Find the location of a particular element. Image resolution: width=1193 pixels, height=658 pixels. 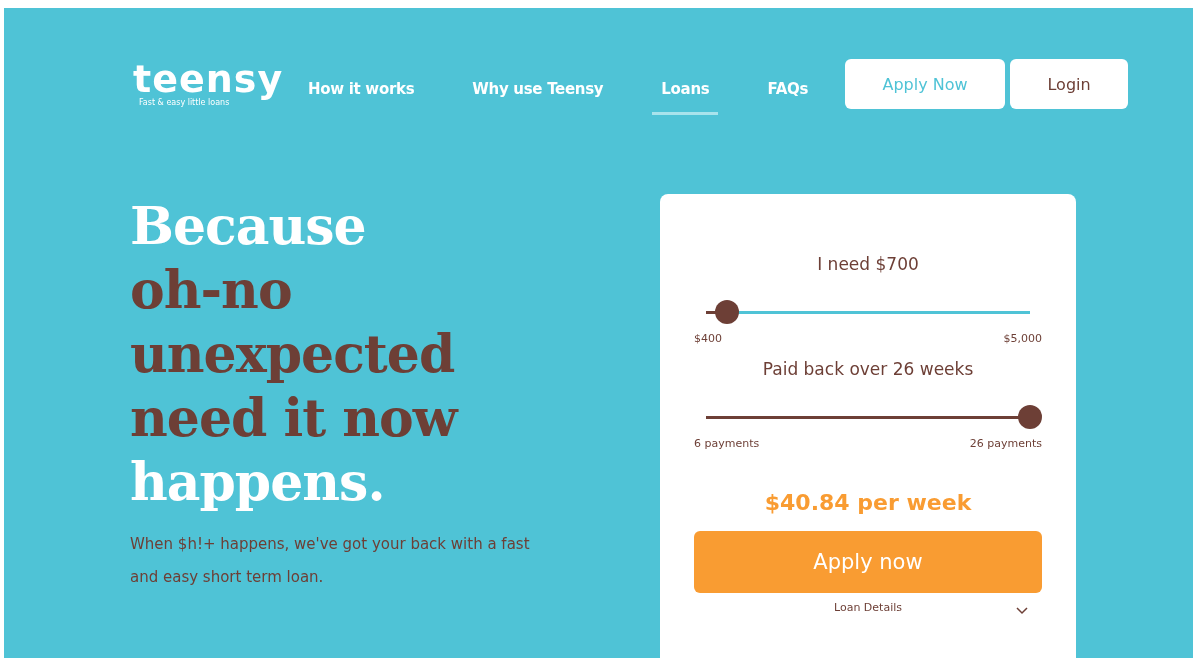

nav-link: Loans is located at coordinates (685, 93).